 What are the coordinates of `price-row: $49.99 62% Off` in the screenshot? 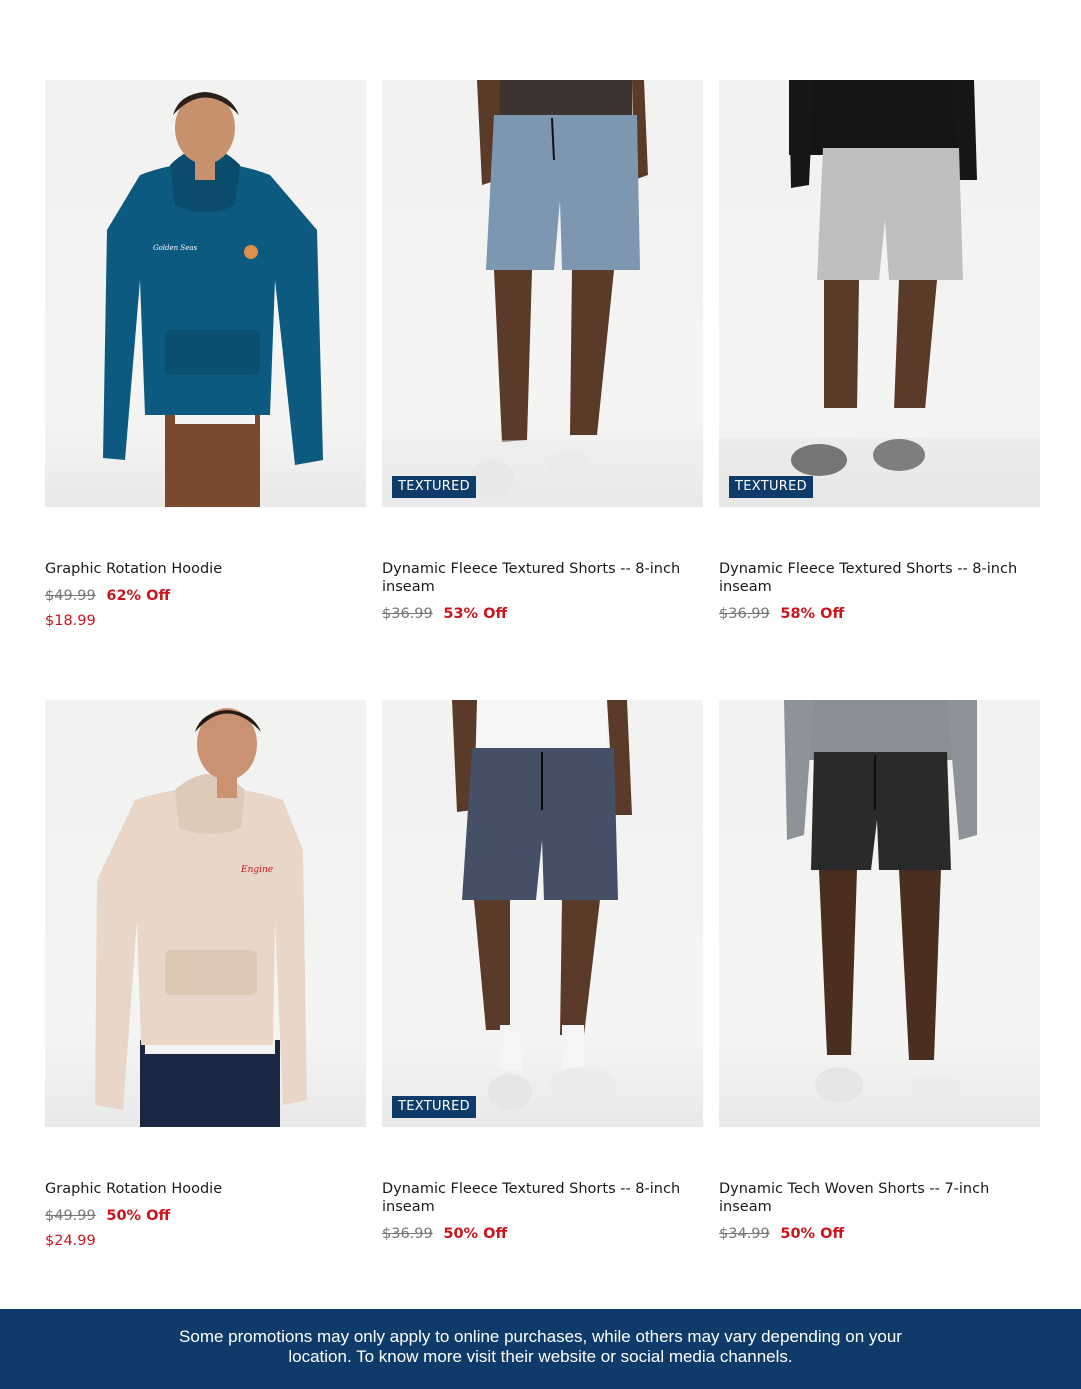 It's located at (205, 596).